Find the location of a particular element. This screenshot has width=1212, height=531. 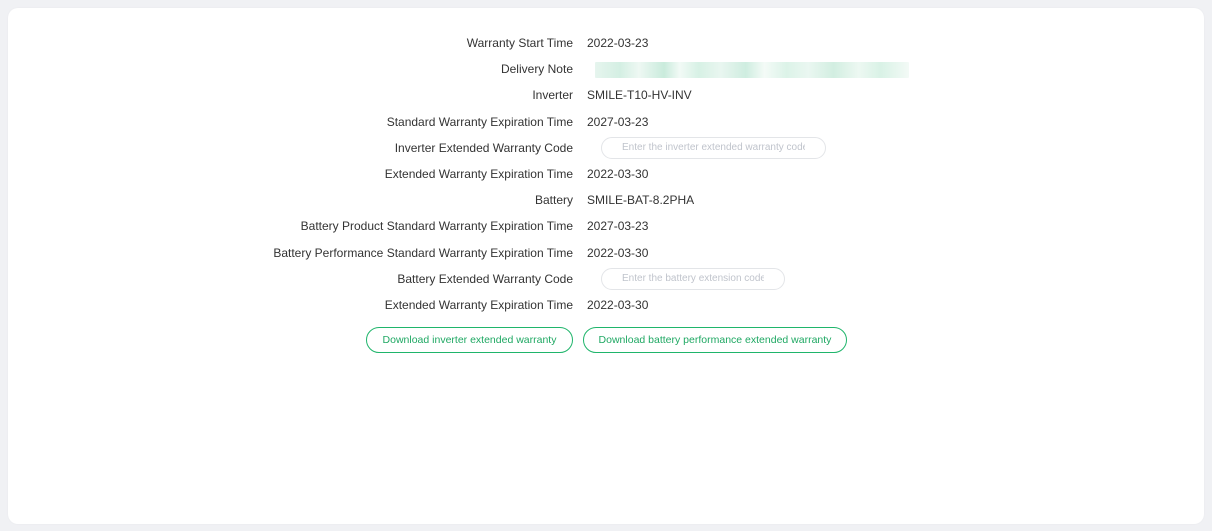

delivery-note-redacted-image is located at coordinates (752, 70).